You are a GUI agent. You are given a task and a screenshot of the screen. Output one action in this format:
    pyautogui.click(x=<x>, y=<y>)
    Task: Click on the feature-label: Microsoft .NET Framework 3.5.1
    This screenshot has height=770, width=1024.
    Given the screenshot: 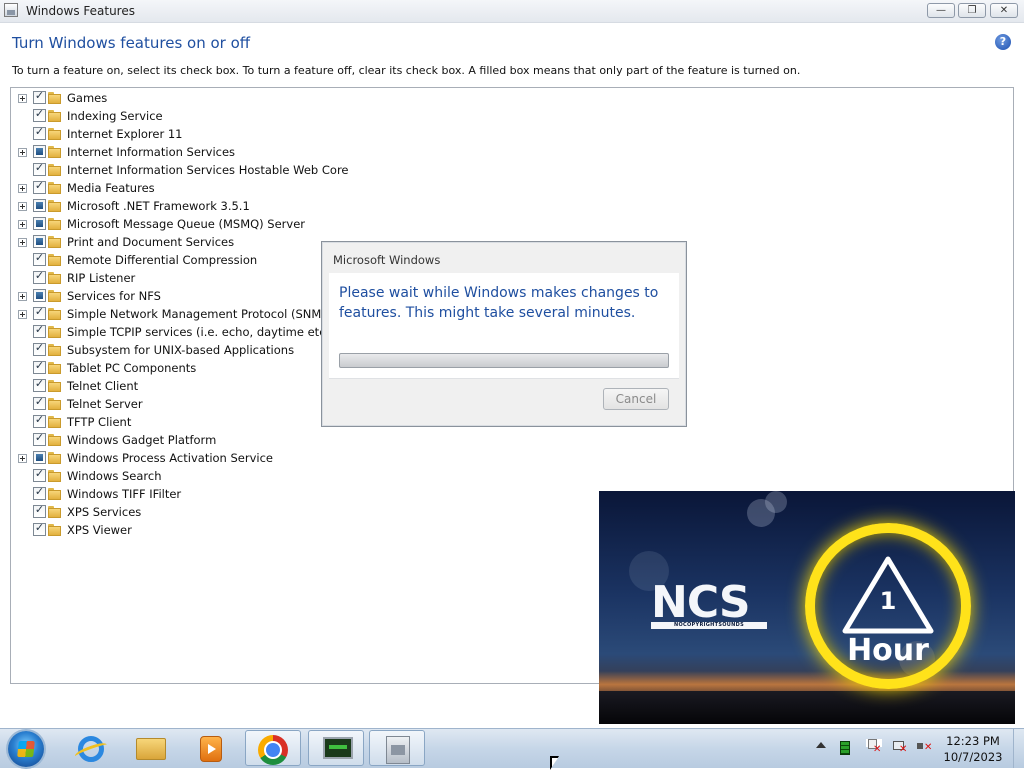 What is the action you would take?
    pyautogui.click(x=158, y=206)
    